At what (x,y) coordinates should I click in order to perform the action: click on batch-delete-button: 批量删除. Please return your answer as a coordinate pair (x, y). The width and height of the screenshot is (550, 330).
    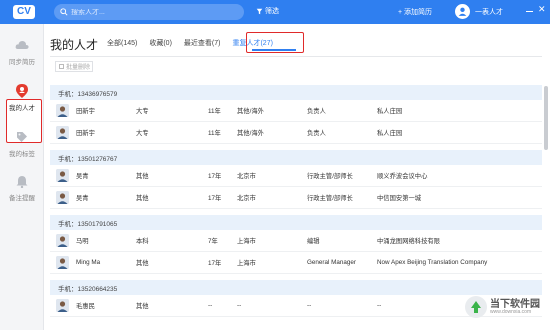
    Looking at the image, I should click on (74, 66).